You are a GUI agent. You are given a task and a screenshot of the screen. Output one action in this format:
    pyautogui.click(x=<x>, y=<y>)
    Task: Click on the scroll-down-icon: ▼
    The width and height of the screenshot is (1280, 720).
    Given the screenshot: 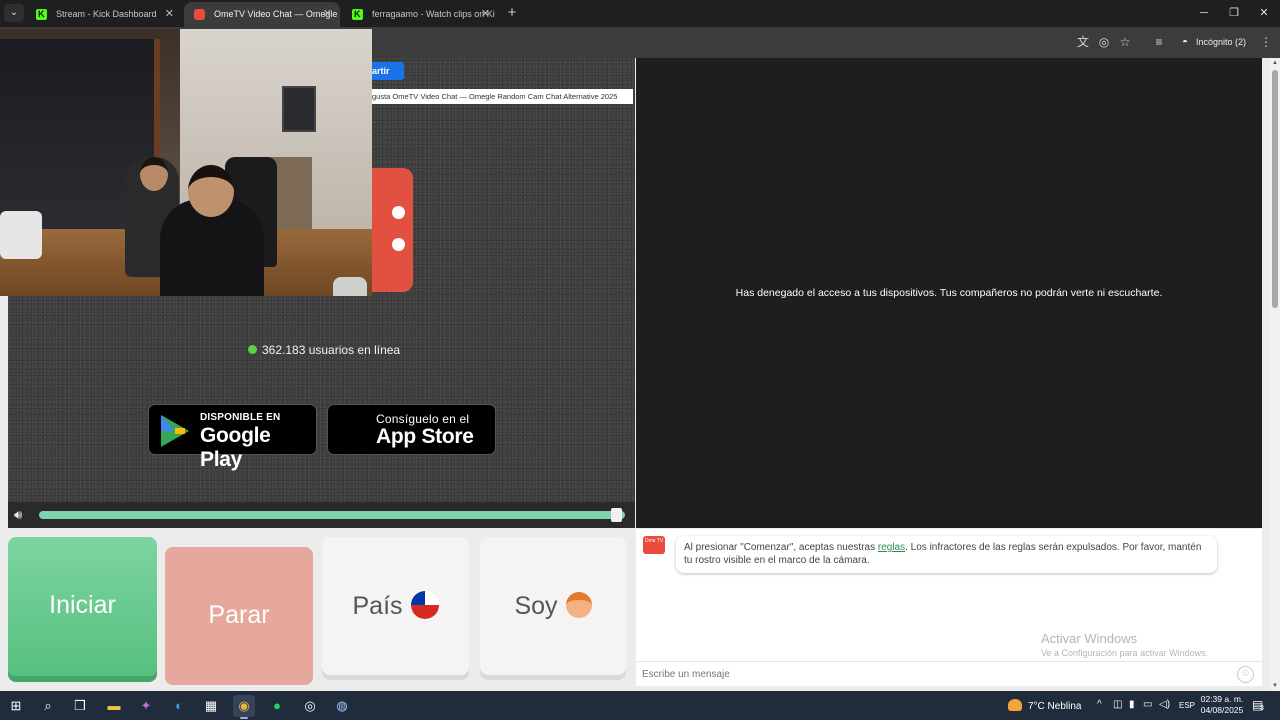 What is the action you would take?
    pyautogui.click(x=1275, y=686)
    